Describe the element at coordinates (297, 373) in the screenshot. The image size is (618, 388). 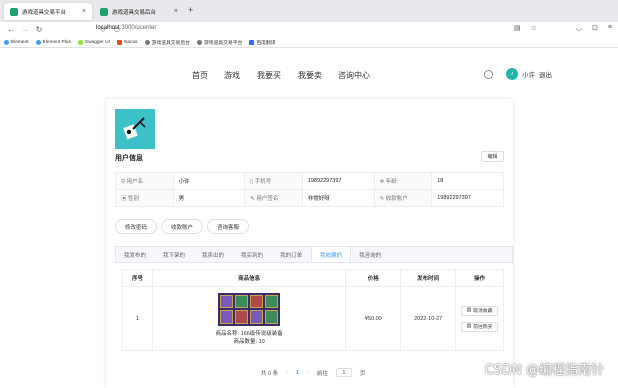
I see `page-number: 1` at that location.